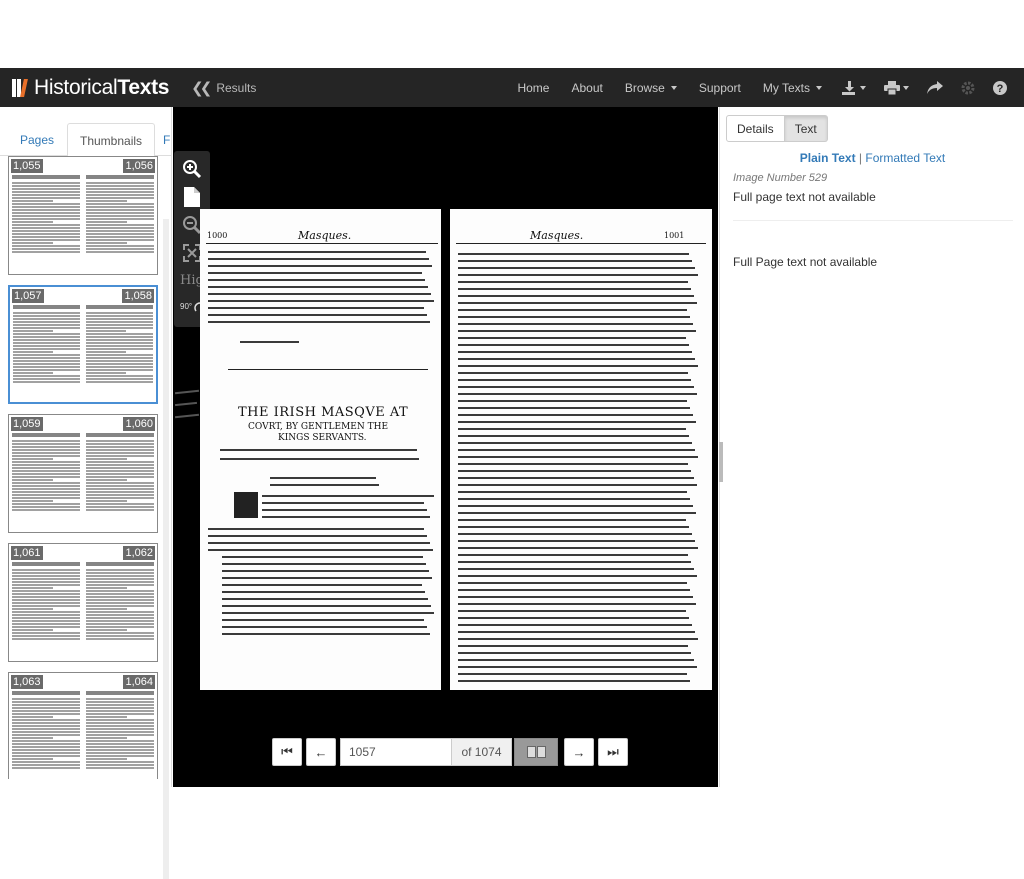 This screenshot has width=1024, height=879. I want to click on thumbnail-page-number: 1,058, so click(138, 296).